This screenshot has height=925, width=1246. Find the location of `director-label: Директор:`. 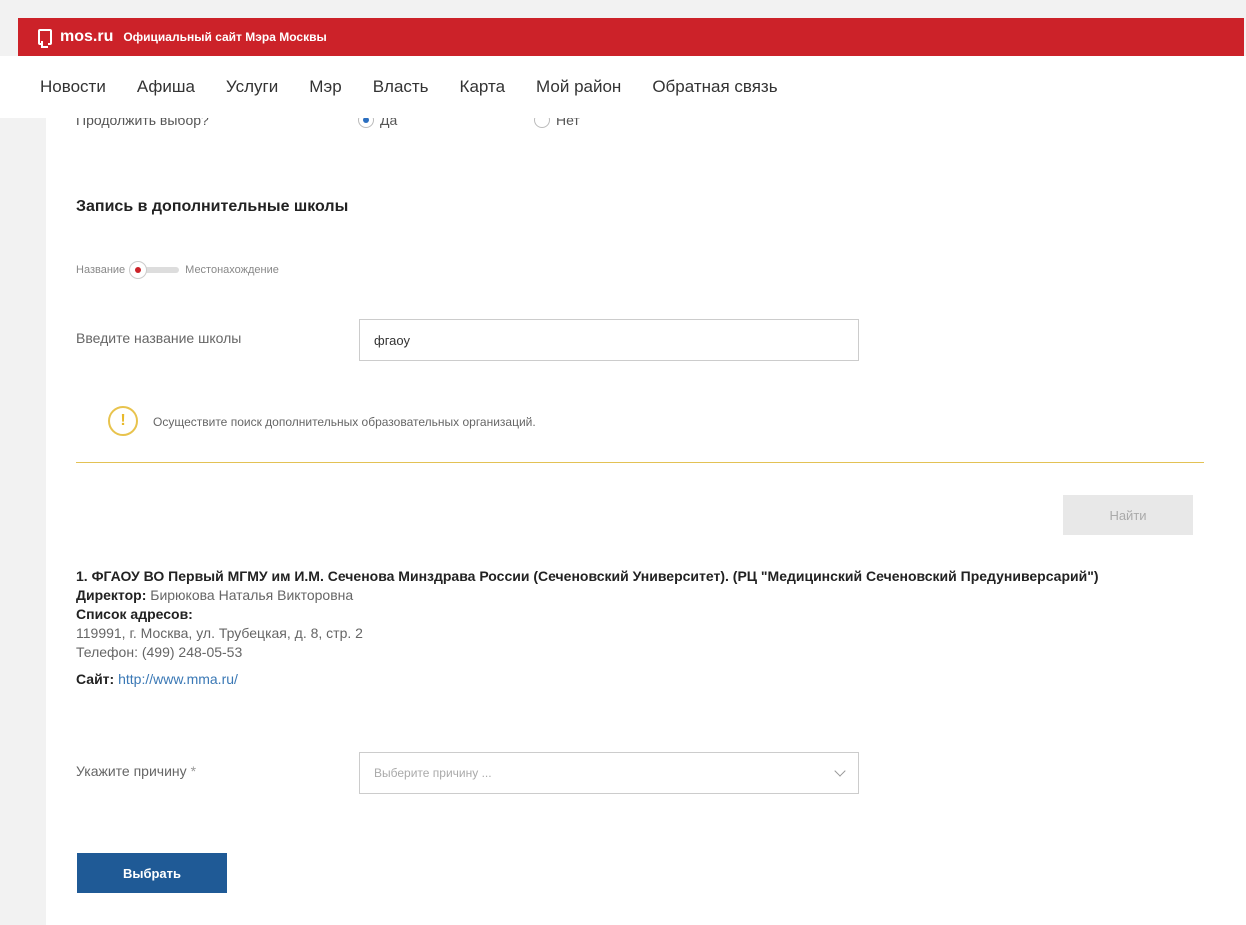

director-label: Директор: is located at coordinates (111, 595).